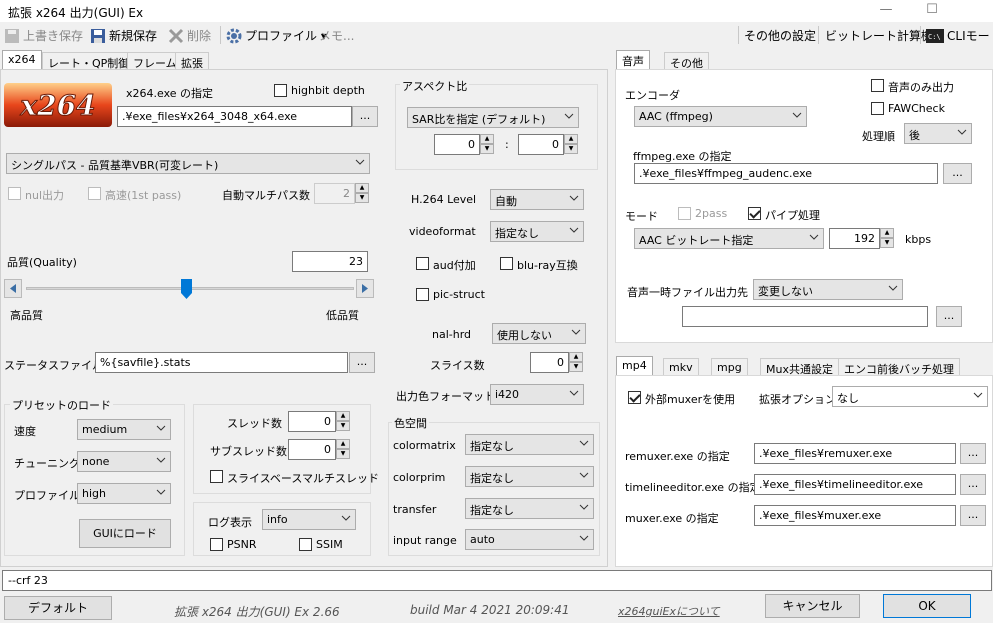 This screenshot has height=623, width=993. Describe the element at coordinates (537, 394) in the screenshot. I see `output-color-select: i420` at that location.